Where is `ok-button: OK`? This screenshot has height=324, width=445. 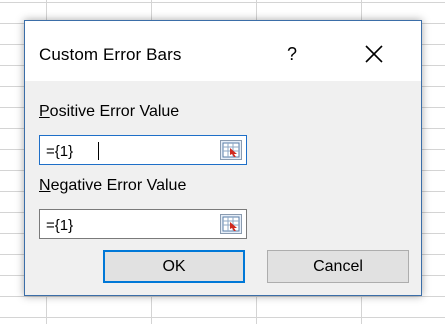
ok-button: OK is located at coordinates (174, 266).